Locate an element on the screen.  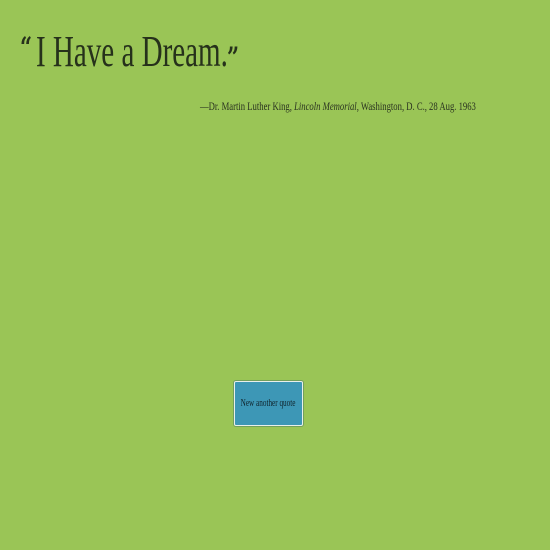
close-quote-icon: ” is located at coordinates (232, 57).